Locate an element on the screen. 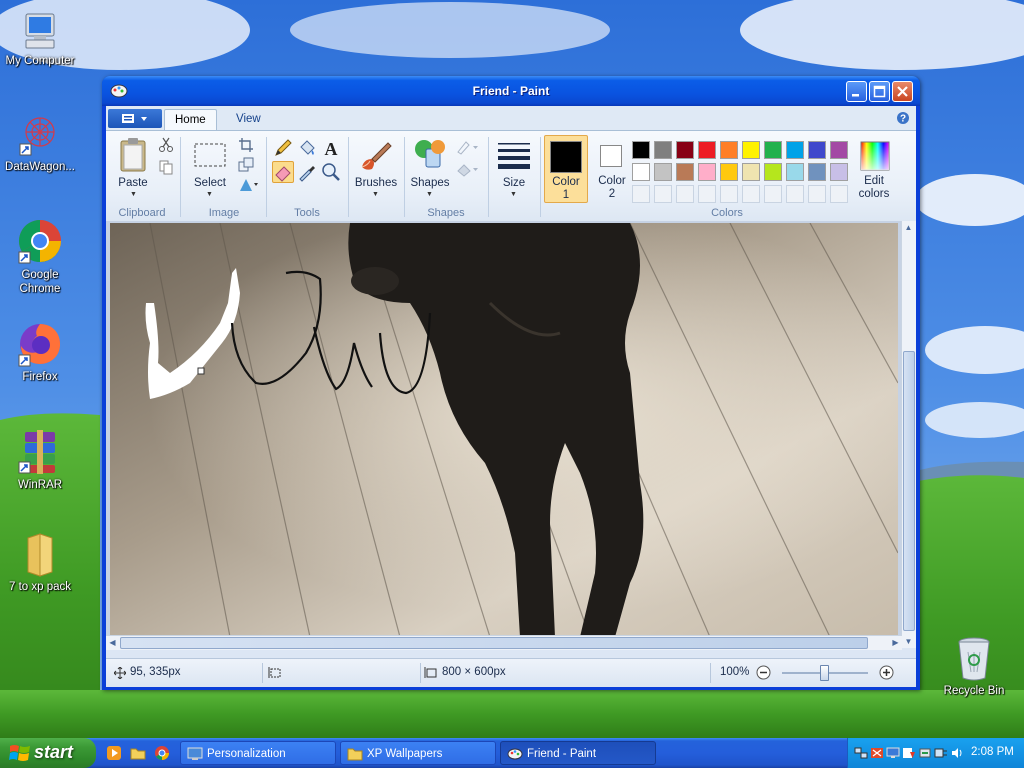 Image resolution: width=1024 pixels, height=768 pixels. paint-menu-button is located at coordinates (135, 118).